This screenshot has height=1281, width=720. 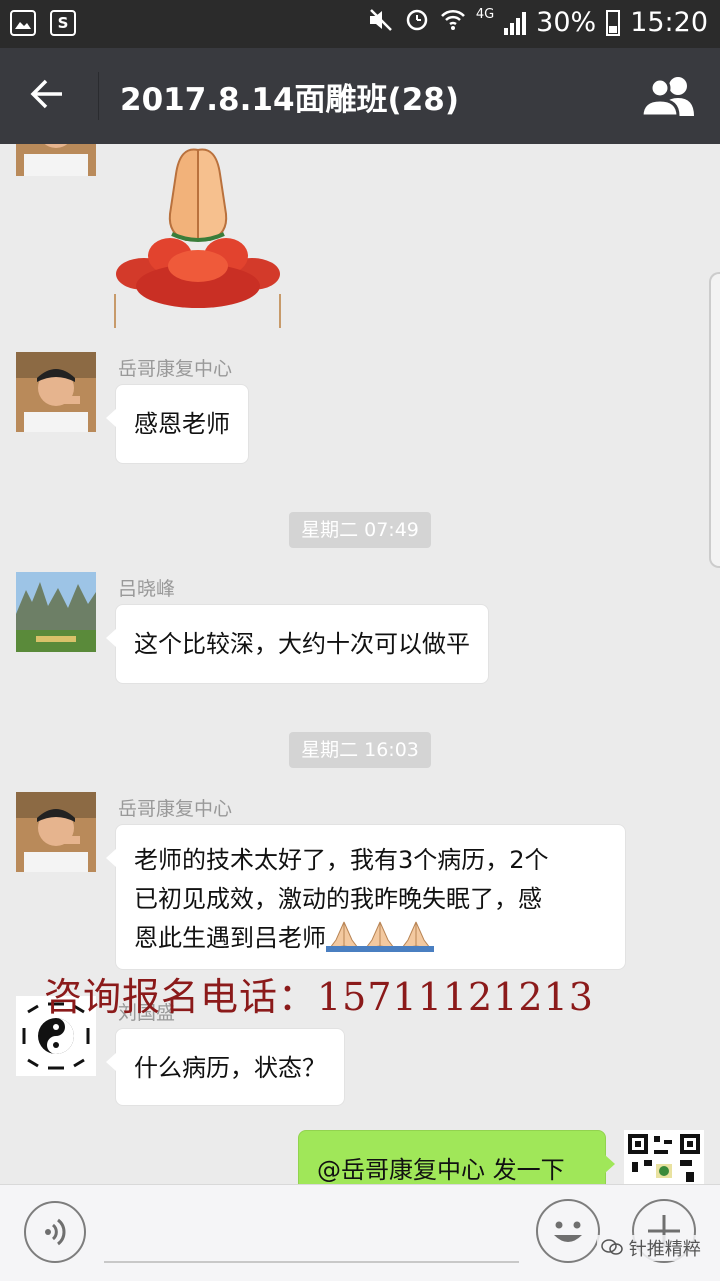 What do you see at coordinates (48, 96) in the screenshot?
I see `back-arrow-icon` at bounding box center [48, 96].